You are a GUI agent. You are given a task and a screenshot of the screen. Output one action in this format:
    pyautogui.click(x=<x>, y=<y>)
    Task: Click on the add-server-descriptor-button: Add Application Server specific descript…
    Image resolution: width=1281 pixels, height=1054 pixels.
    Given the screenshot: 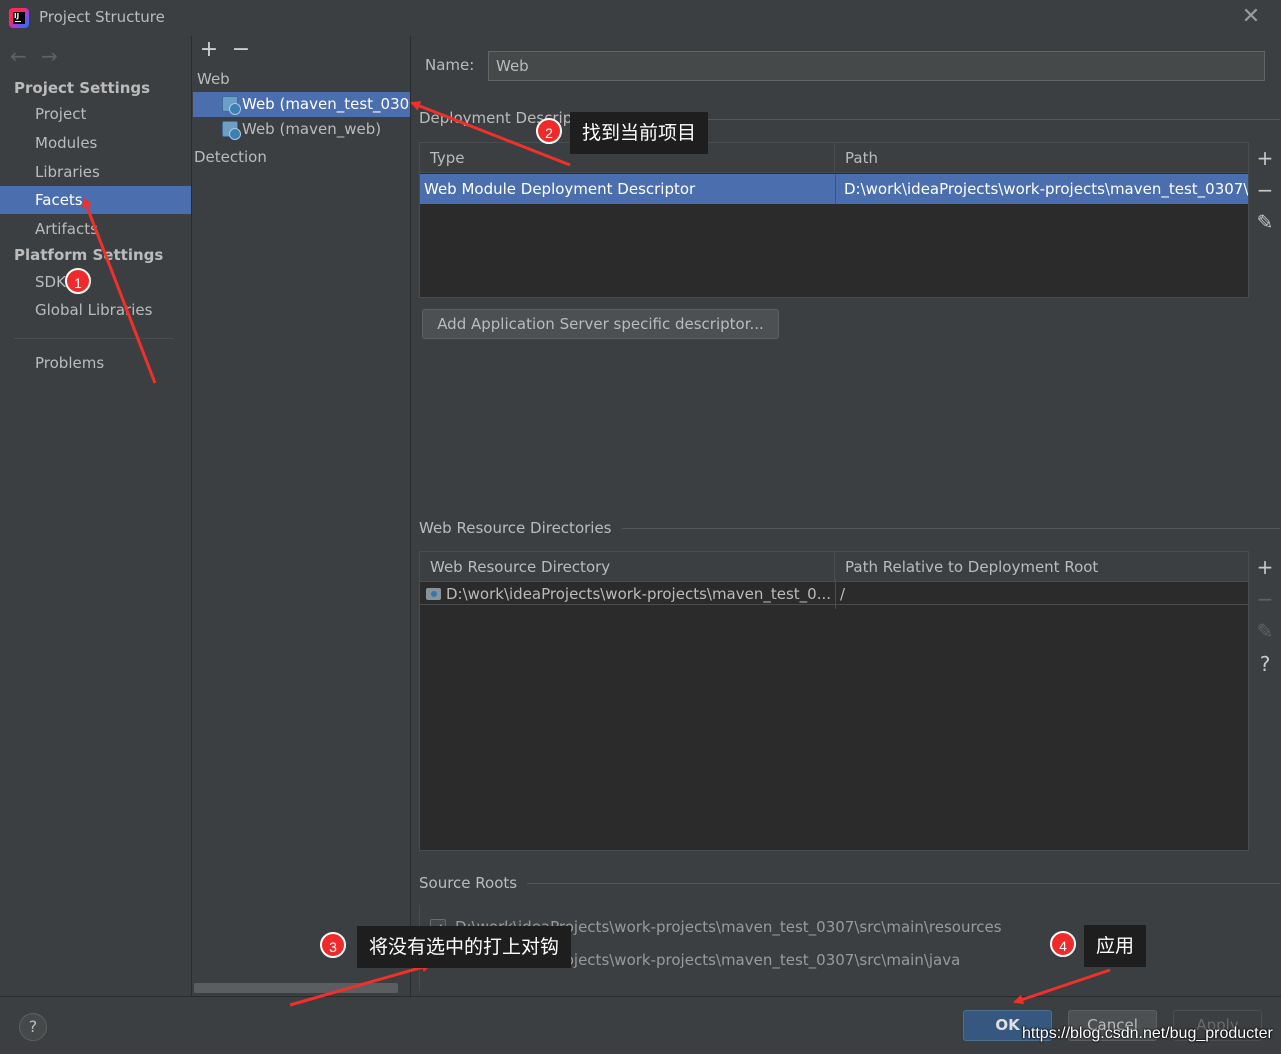 What is the action you would take?
    pyautogui.click(x=600, y=324)
    